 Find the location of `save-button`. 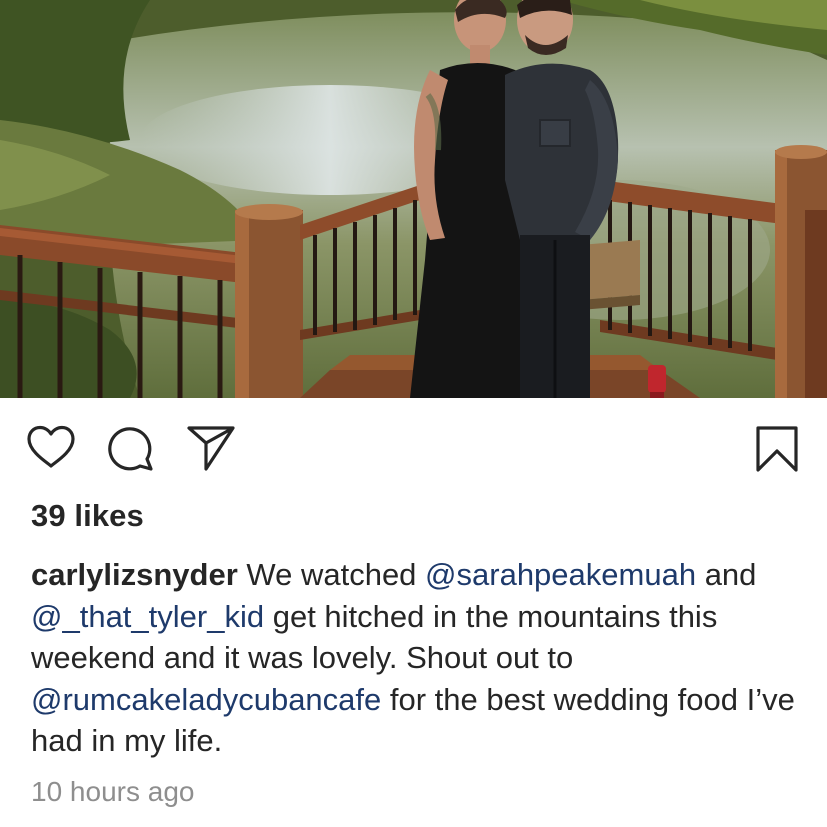

save-button is located at coordinates (777, 449).